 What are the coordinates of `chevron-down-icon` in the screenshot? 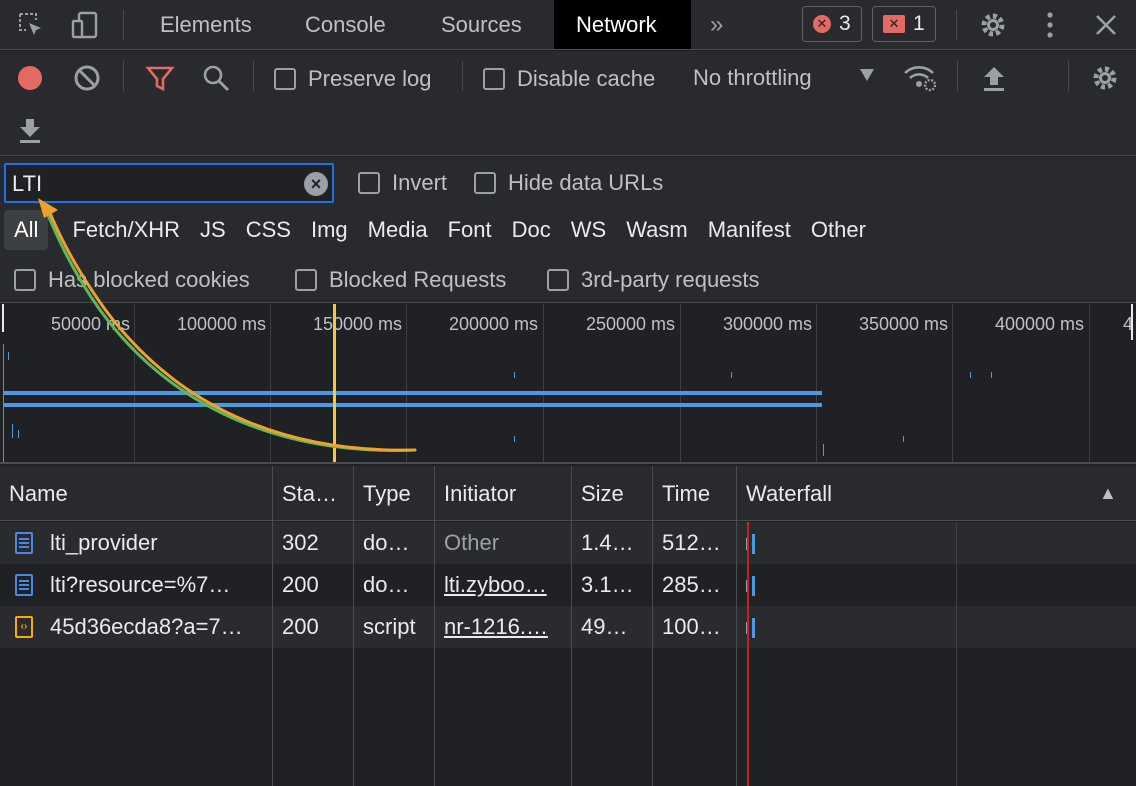 It's located at (867, 75).